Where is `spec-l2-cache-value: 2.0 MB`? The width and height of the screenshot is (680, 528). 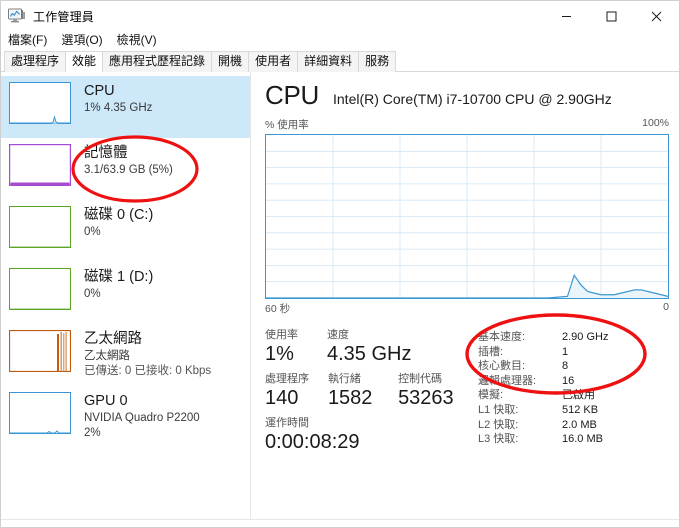 spec-l2-cache-value: 2.0 MB is located at coordinates (579, 424).